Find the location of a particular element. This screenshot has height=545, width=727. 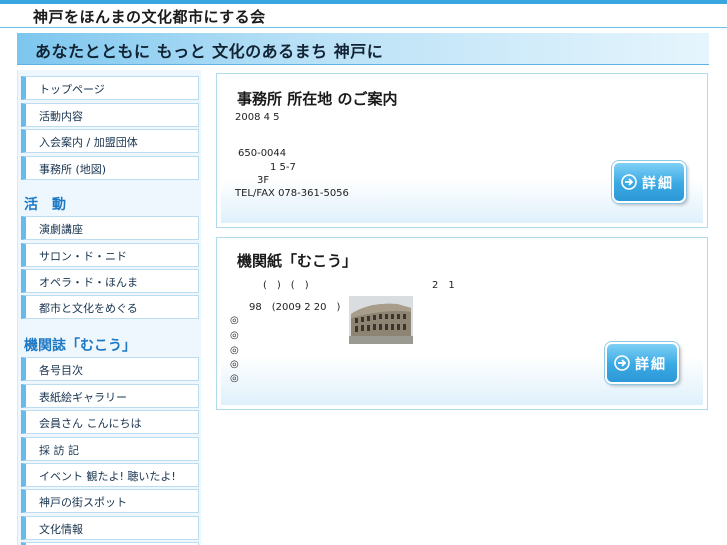

nav-item-members: 会員さん こんにちは is located at coordinates (110, 422).